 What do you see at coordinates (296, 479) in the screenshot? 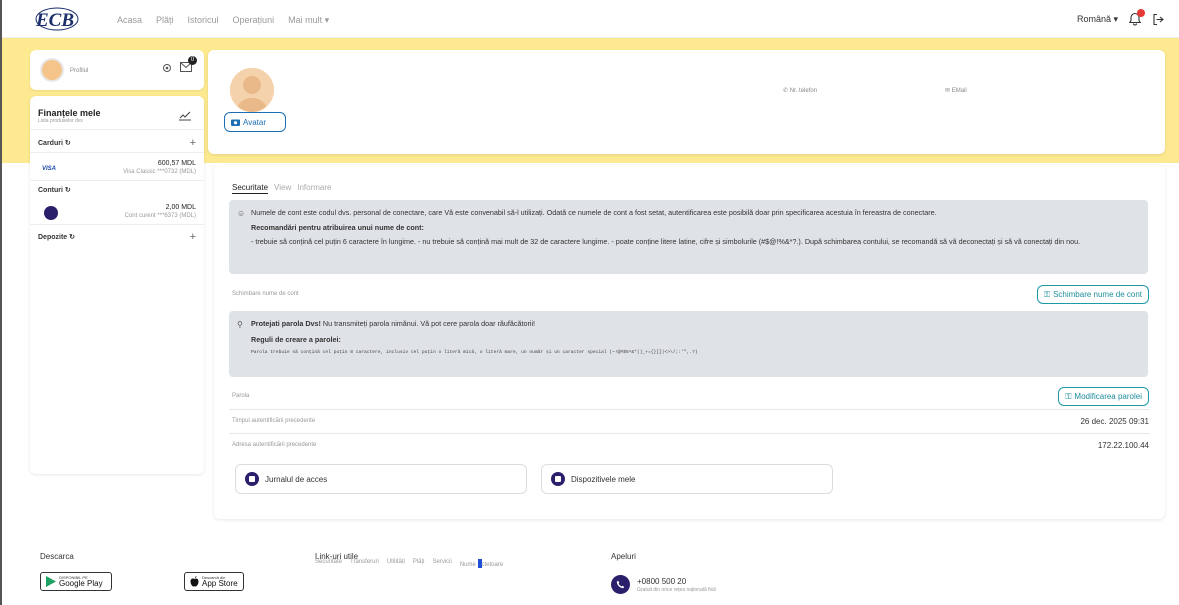
I see `access-log-label: Jurnalul de acces` at bounding box center [296, 479].